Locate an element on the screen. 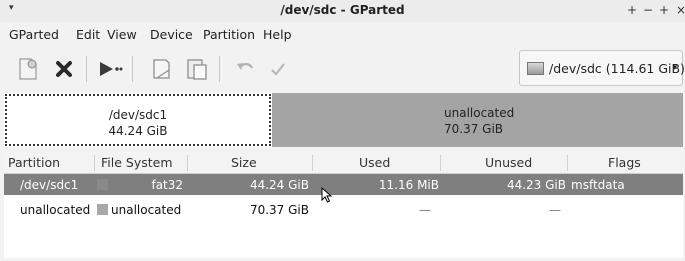 The width and height of the screenshot is (685, 261). menu-device: Device is located at coordinates (171, 34).